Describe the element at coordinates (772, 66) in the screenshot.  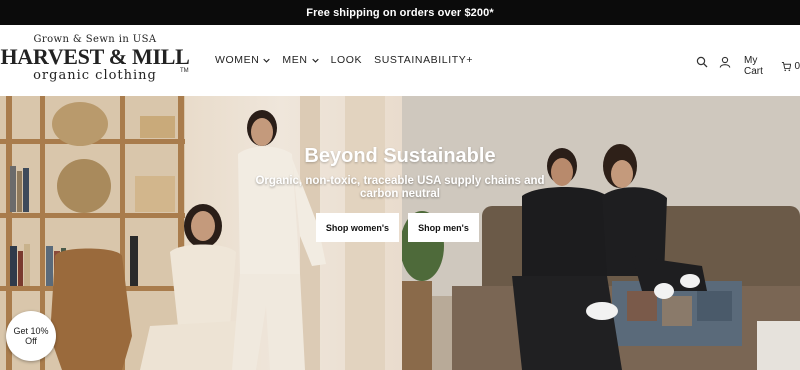
I see `cart-button: My Cart 0` at that location.